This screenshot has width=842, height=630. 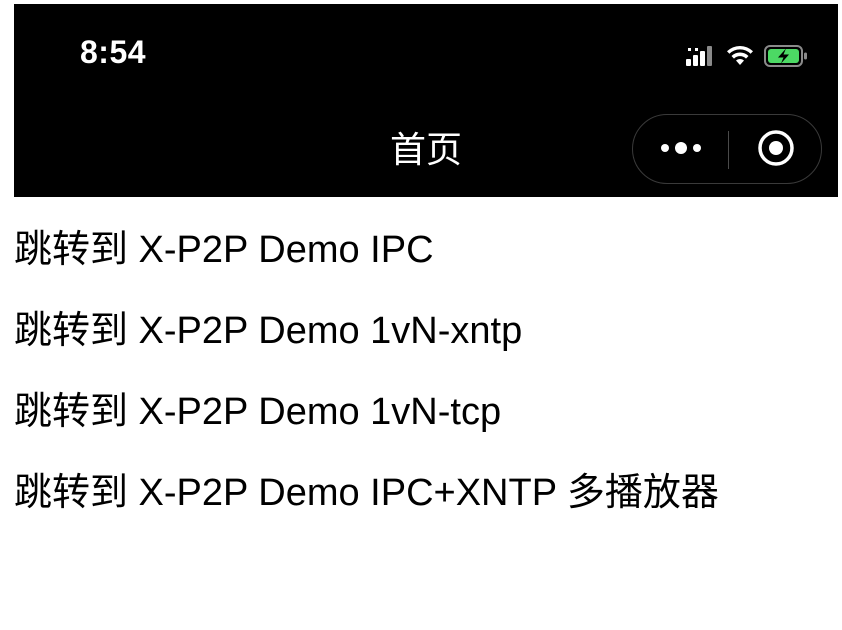 I want to click on close-button, so click(x=776, y=150).